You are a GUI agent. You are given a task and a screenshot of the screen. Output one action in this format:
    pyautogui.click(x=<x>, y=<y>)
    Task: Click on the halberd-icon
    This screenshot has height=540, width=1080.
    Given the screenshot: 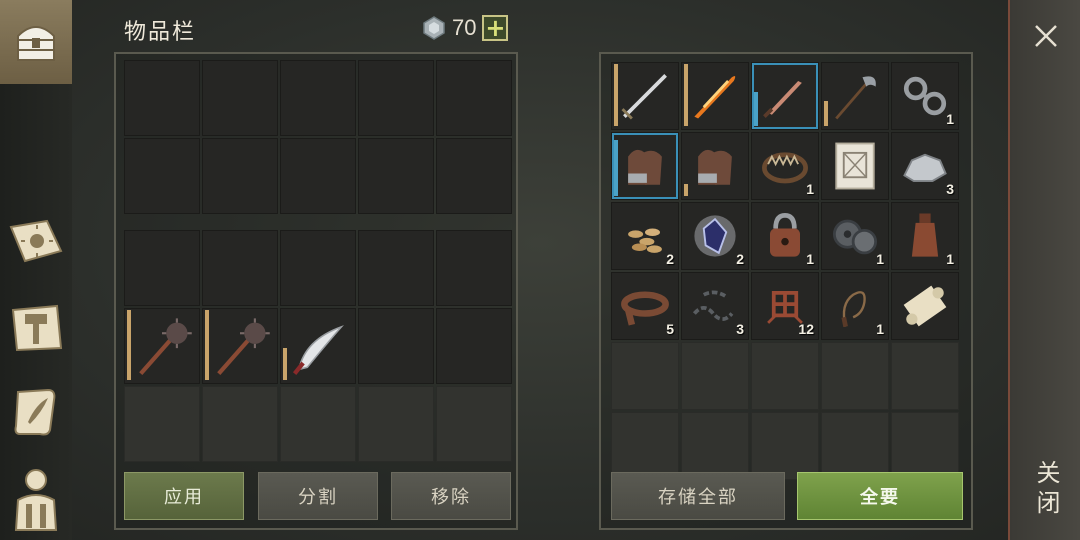 What is the action you would take?
    pyautogui.click(x=855, y=98)
    